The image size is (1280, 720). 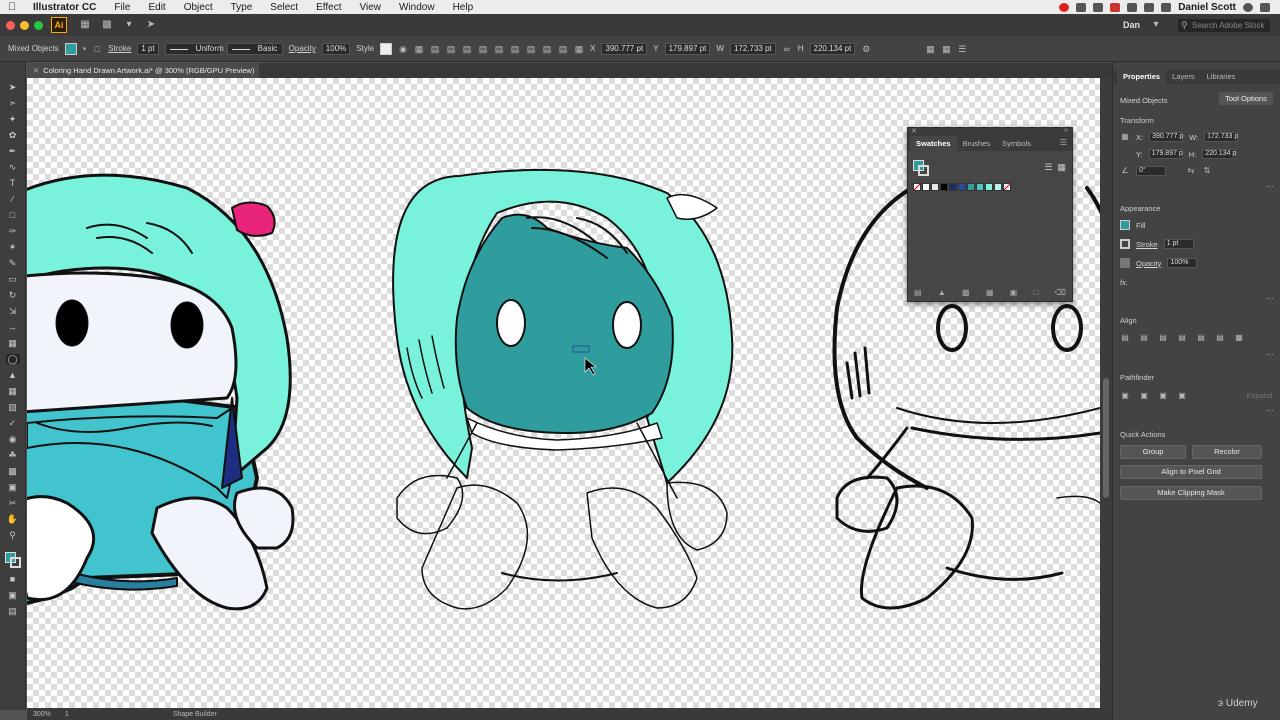 What do you see at coordinates (13, 519) in the screenshot?
I see `hand-tool-icon: ✋` at bounding box center [13, 519].